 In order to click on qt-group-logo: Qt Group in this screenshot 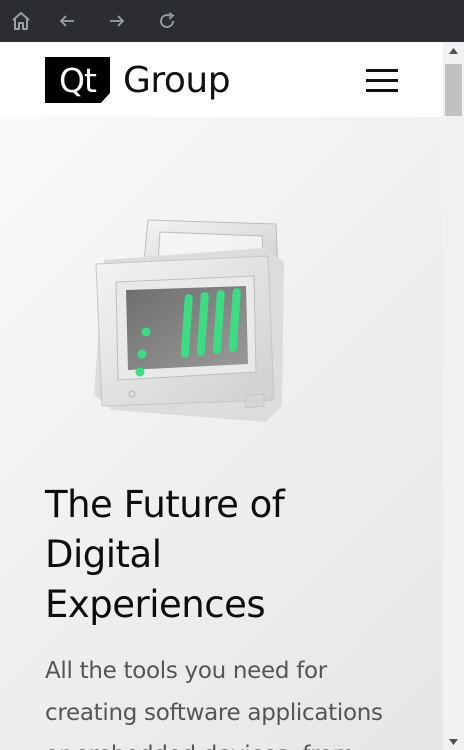, I will do `click(138, 80)`.